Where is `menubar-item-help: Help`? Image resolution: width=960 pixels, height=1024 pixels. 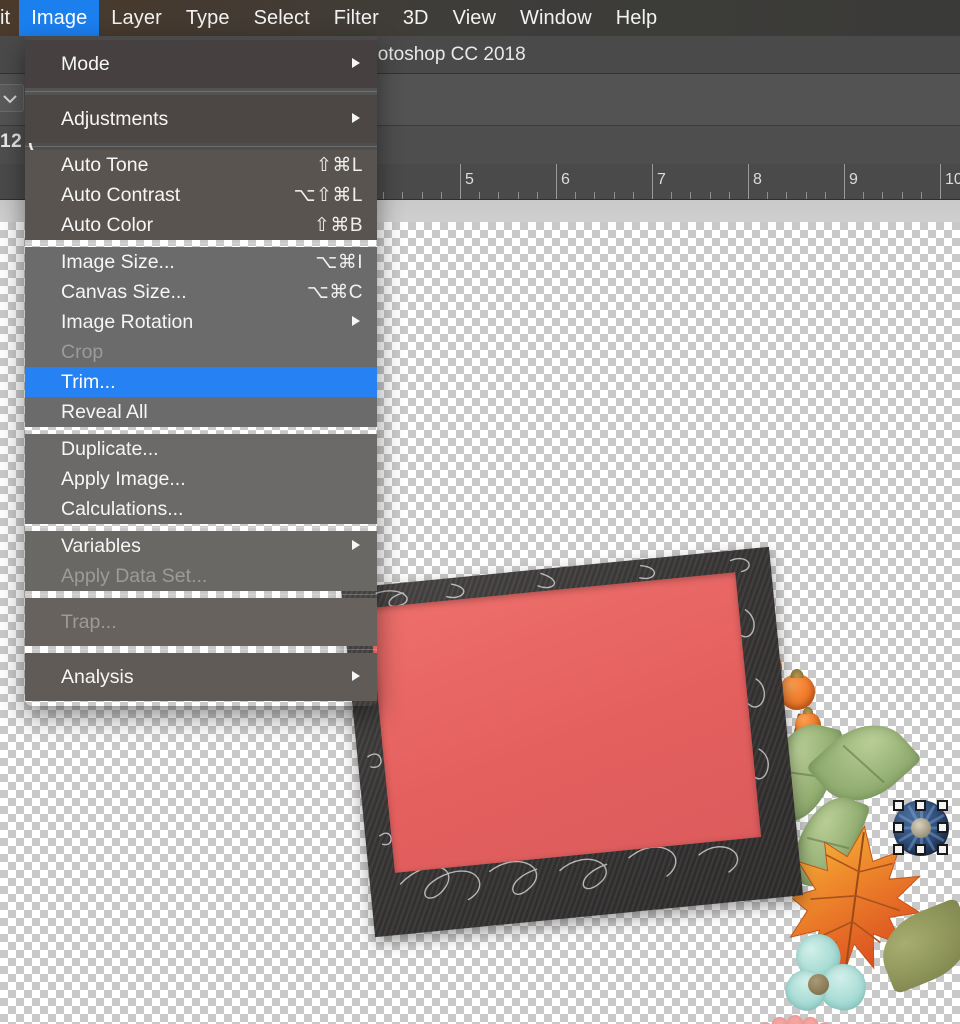 menubar-item-help: Help is located at coordinates (637, 18).